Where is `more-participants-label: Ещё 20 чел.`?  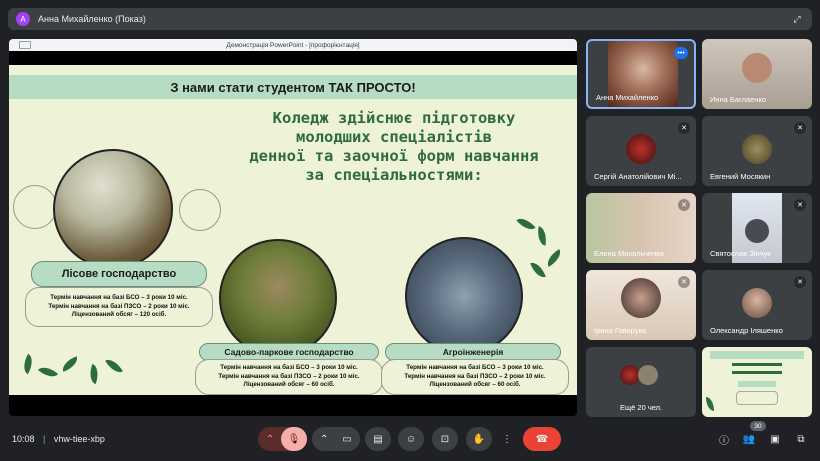 more-participants-label: Ещё 20 чел. is located at coordinates (641, 407).